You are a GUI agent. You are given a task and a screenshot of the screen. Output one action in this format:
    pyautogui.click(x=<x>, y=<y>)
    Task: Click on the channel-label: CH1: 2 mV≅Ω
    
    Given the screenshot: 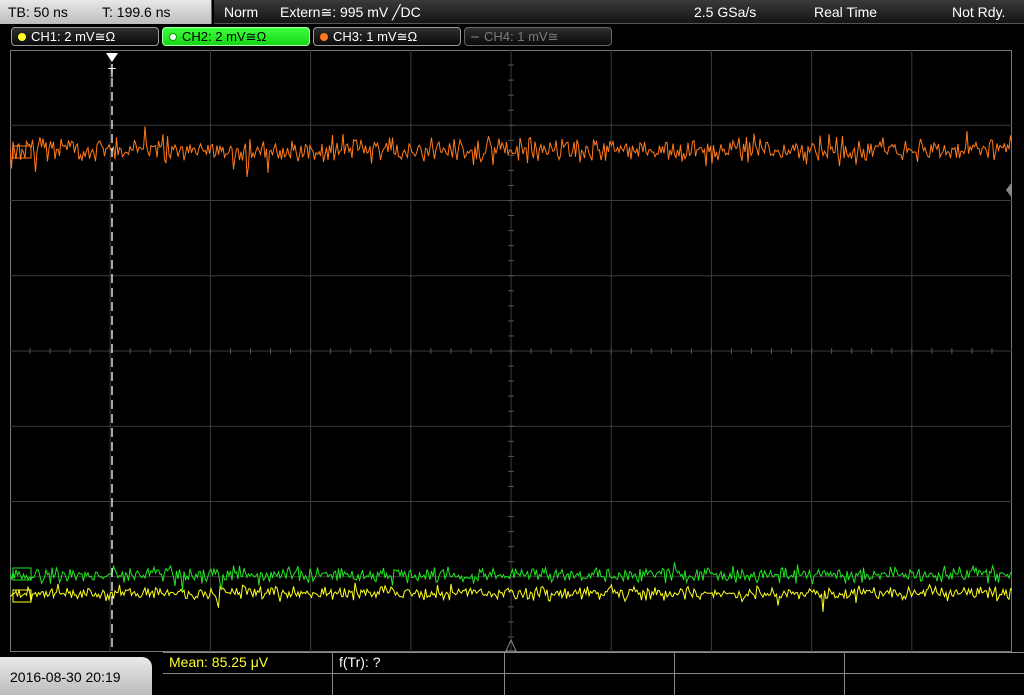 What is the action you would take?
    pyautogui.click(x=73, y=36)
    